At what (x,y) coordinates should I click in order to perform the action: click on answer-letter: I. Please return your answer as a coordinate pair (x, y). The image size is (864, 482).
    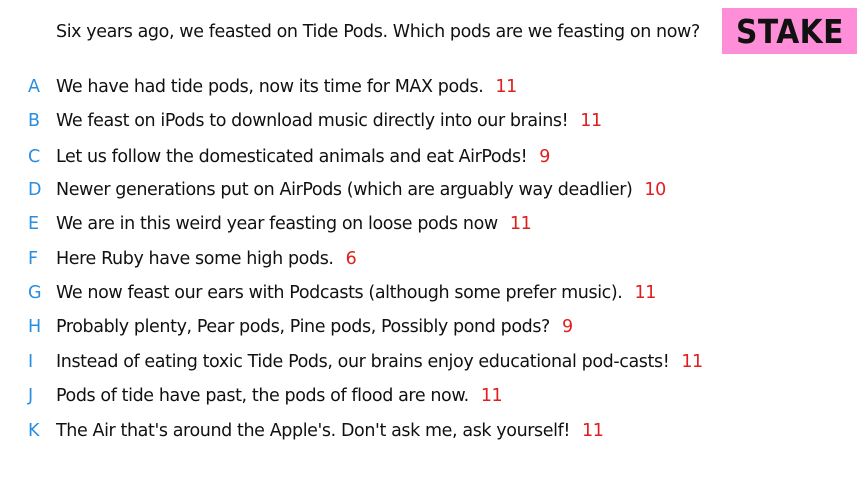
    Looking at the image, I should click on (30, 362).